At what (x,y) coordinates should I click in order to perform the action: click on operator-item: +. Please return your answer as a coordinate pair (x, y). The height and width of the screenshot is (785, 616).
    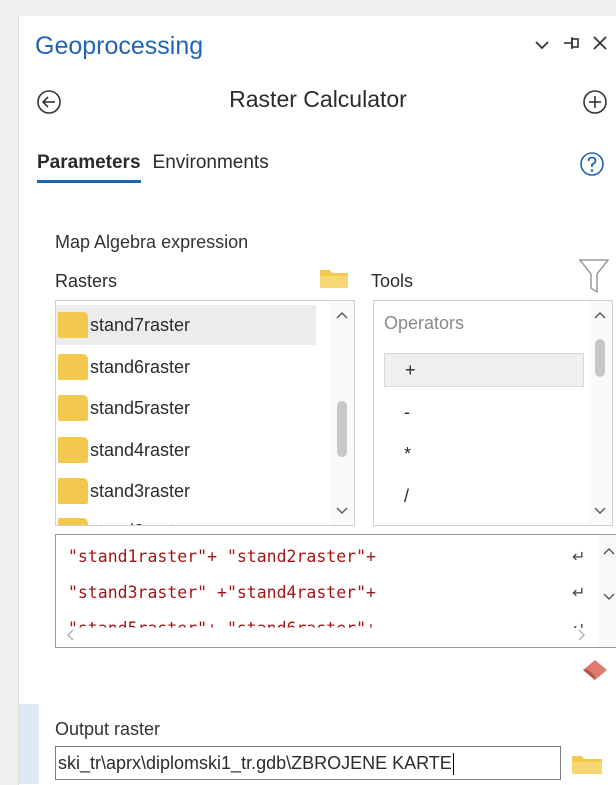
    Looking at the image, I should click on (484, 370).